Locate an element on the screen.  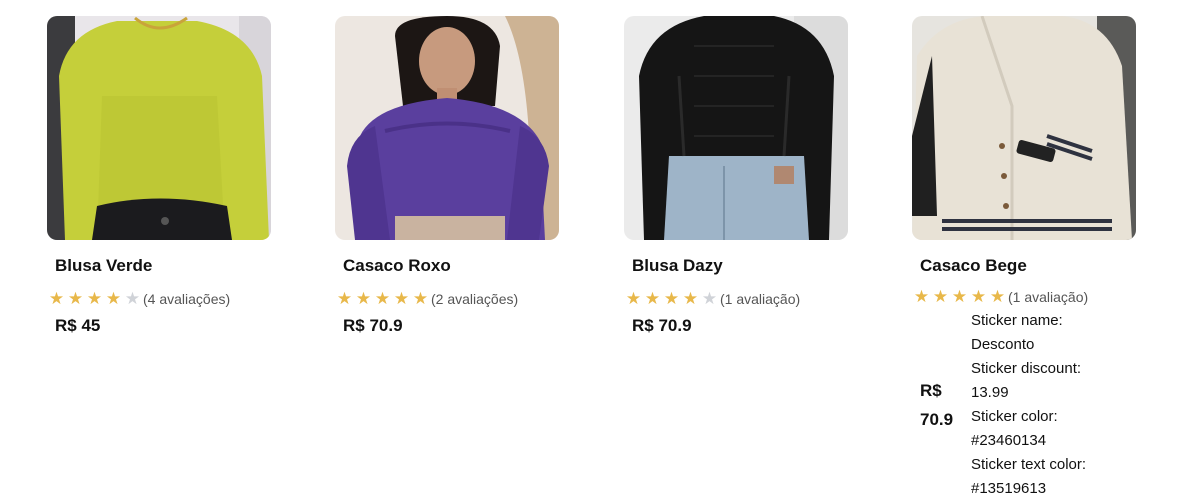
price-value: 70.9 is located at coordinates (937, 419).